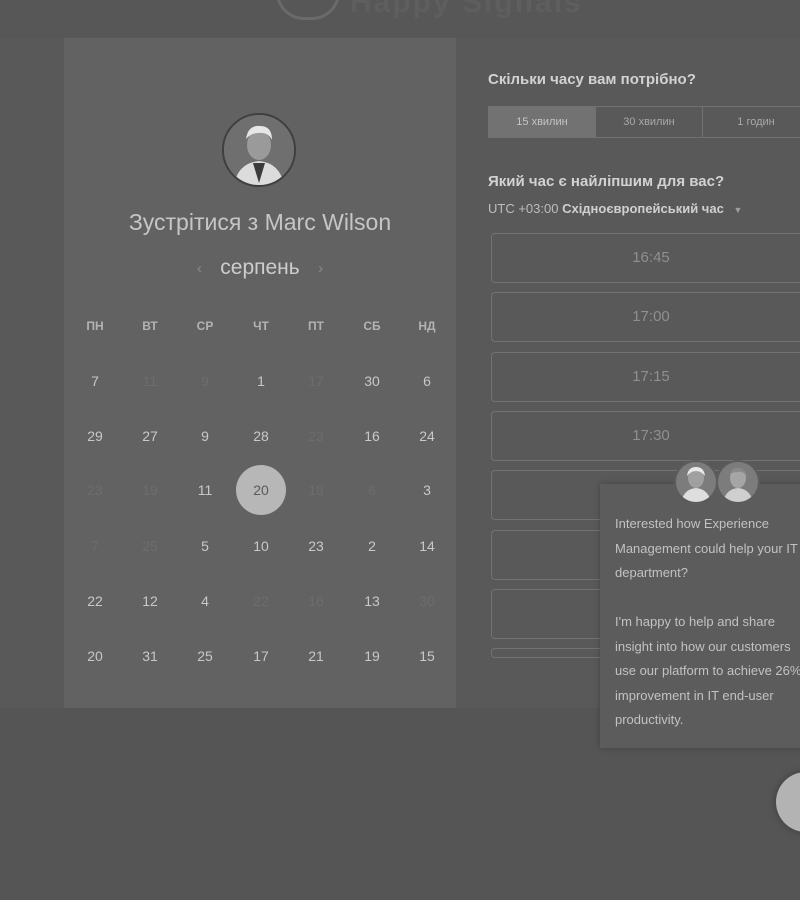  Describe the element at coordinates (372, 326) in the screenshot. I see `weekday-label: СБ` at that location.